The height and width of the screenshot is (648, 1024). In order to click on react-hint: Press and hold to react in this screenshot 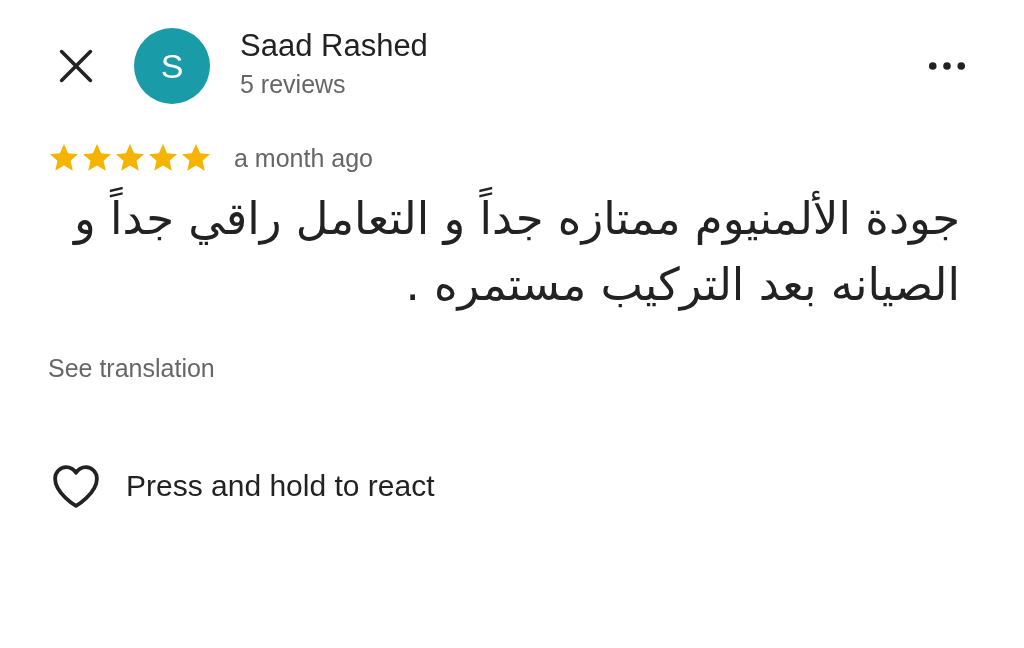, I will do `click(280, 486)`.